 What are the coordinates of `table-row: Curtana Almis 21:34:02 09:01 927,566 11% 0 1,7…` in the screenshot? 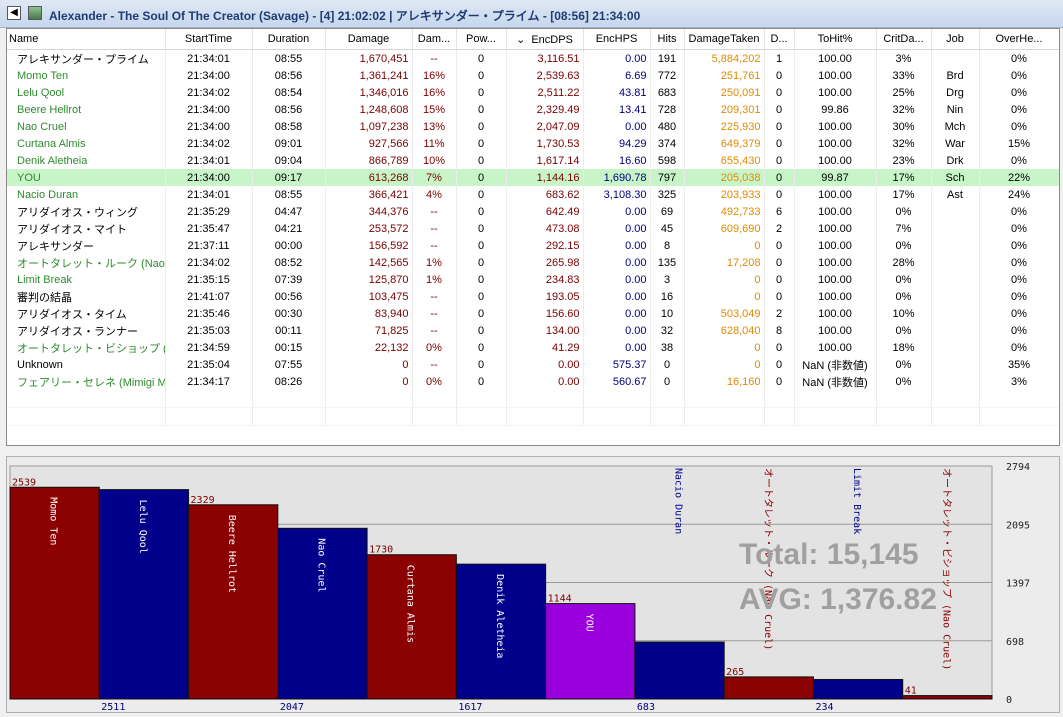 It's located at (533, 143).